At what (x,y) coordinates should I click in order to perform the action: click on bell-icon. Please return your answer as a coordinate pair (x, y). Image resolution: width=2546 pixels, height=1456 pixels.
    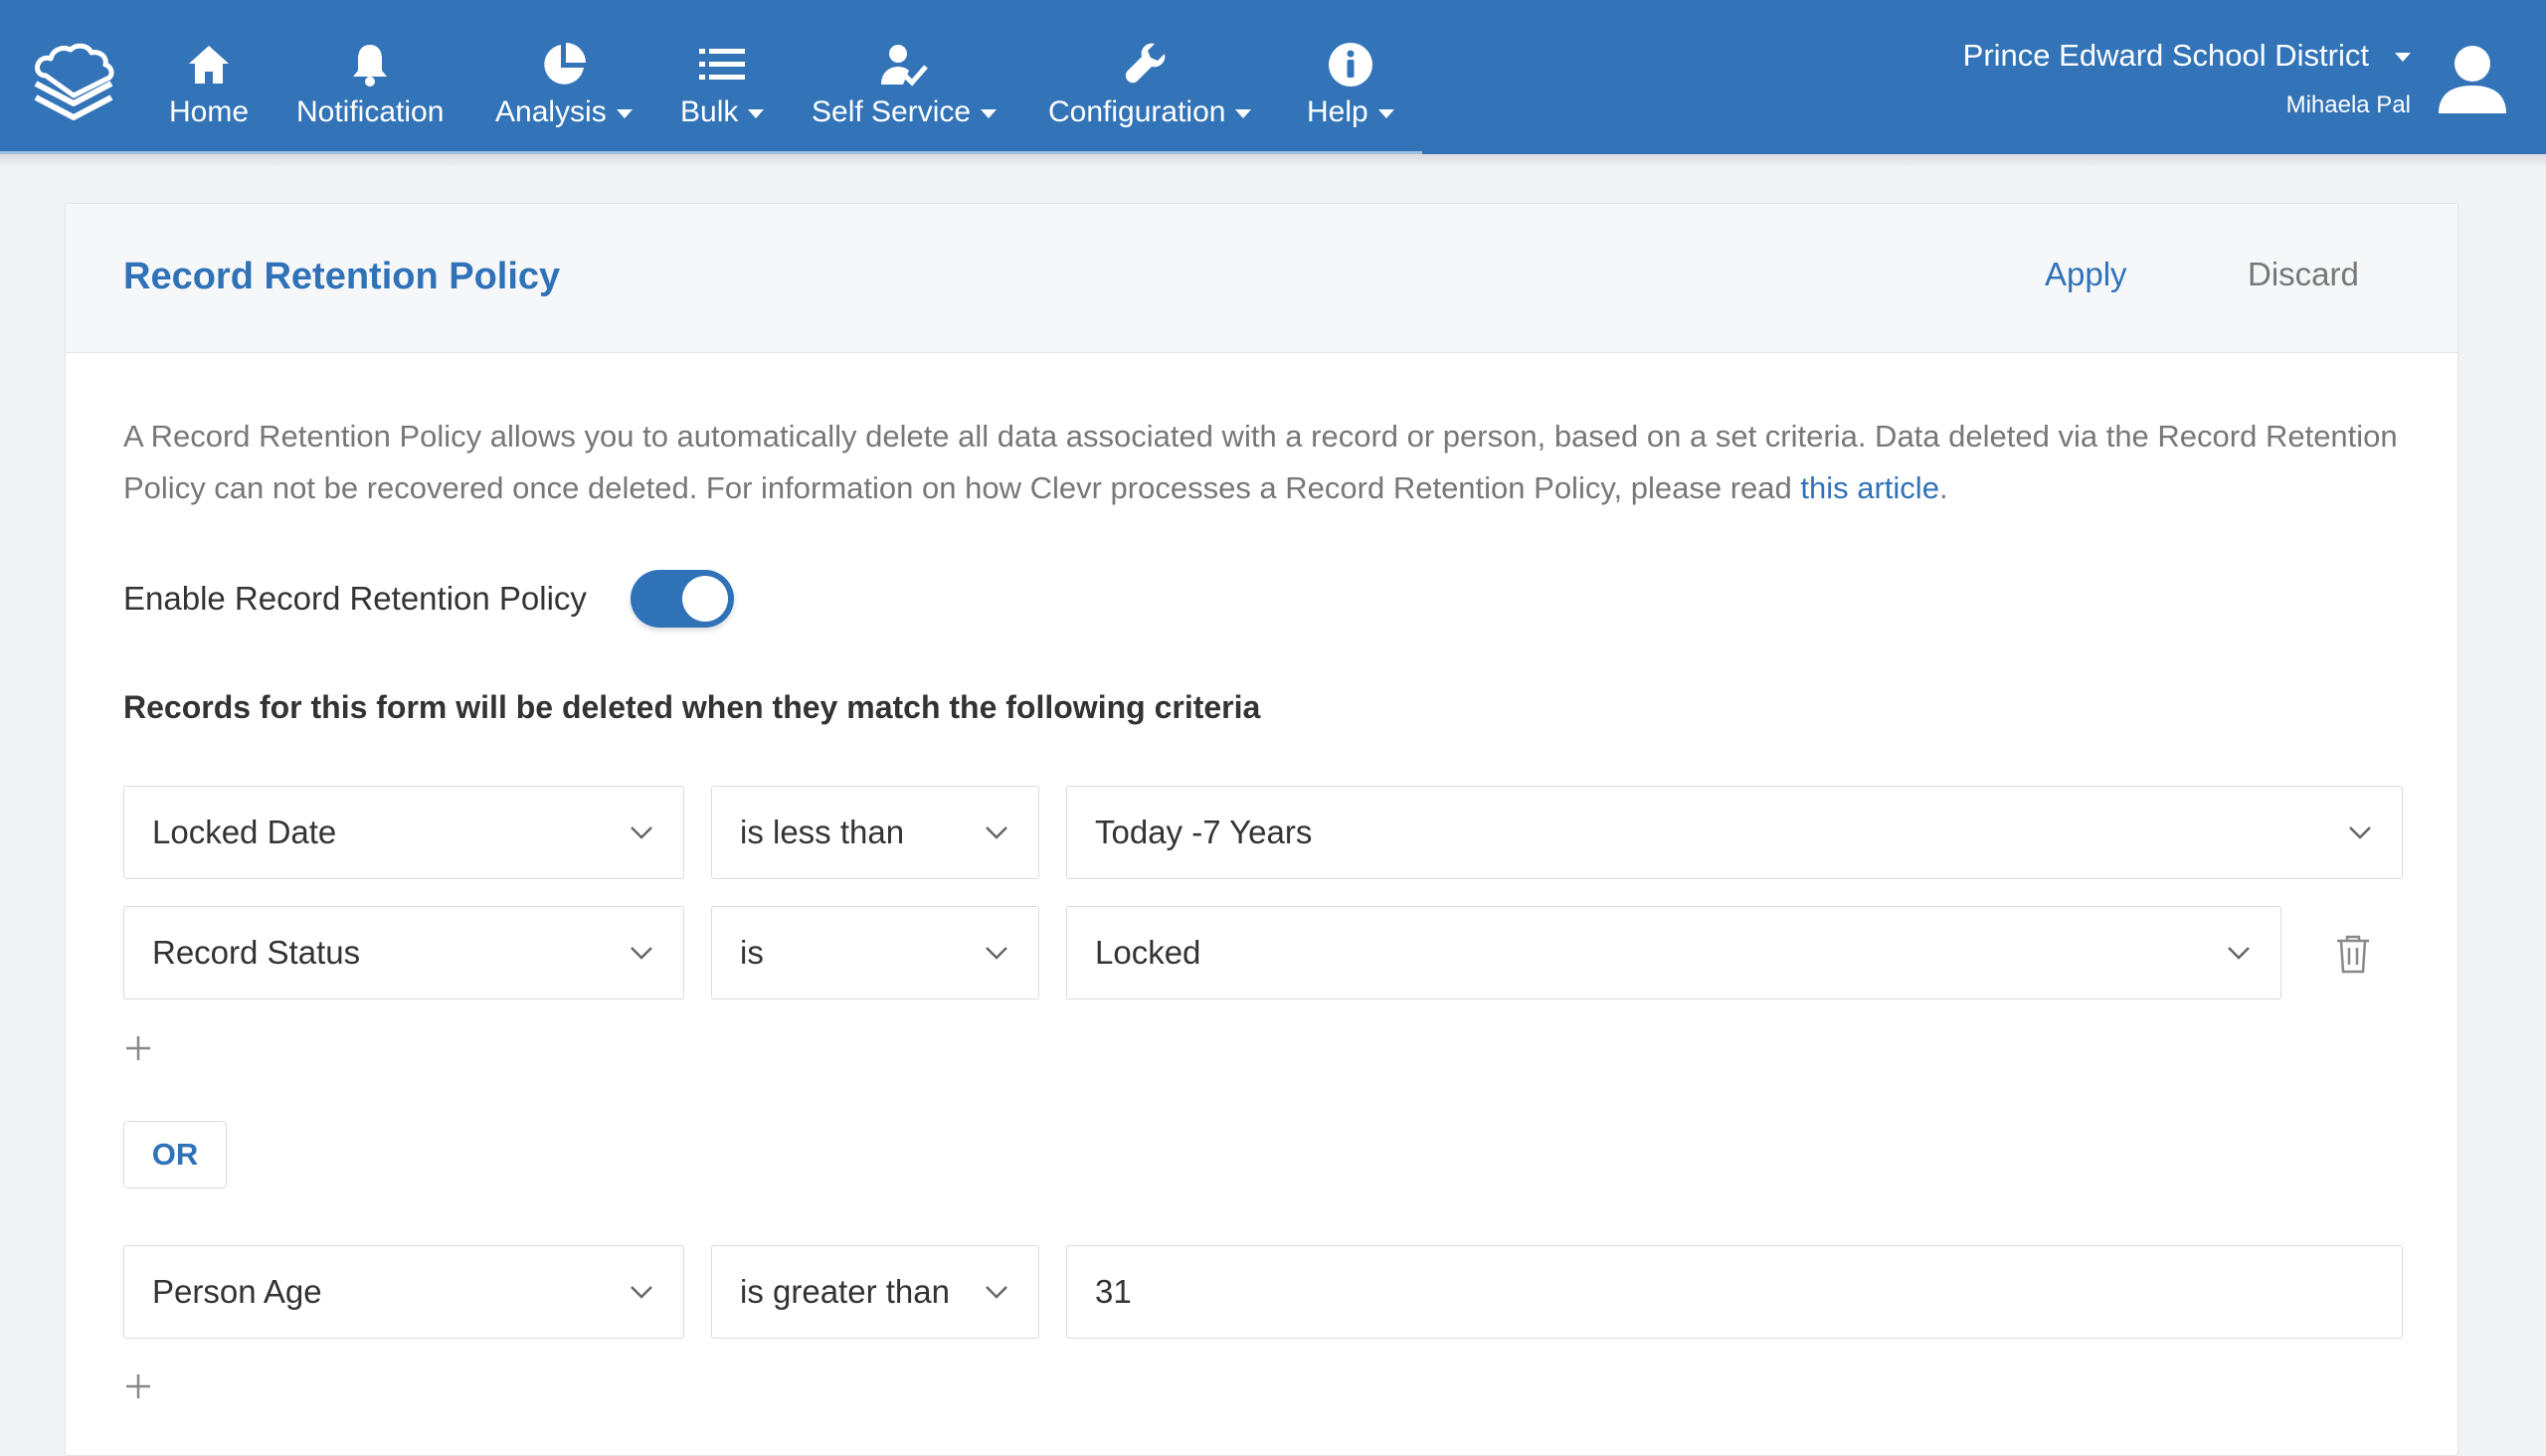
    Looking at the image, I should click on (370, 65).